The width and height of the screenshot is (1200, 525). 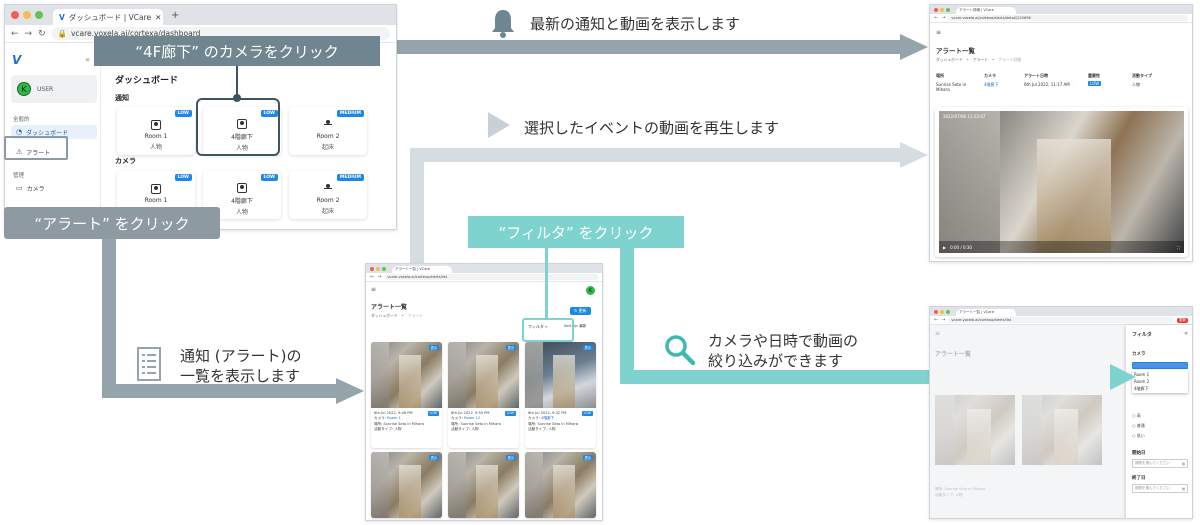 I want to click on browser-tab: アラート詳細 | VCare, so click(x=986, y=10).